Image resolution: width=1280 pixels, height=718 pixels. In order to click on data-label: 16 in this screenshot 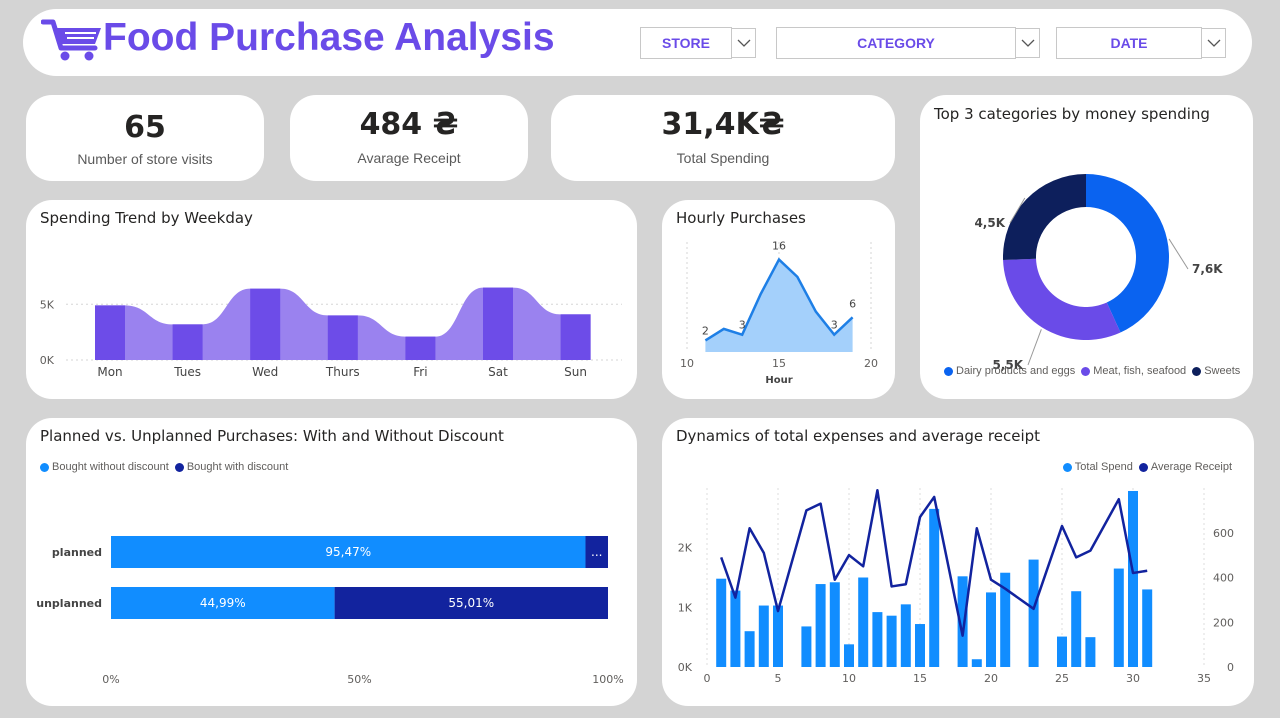, I will do `click(779, 246)`.